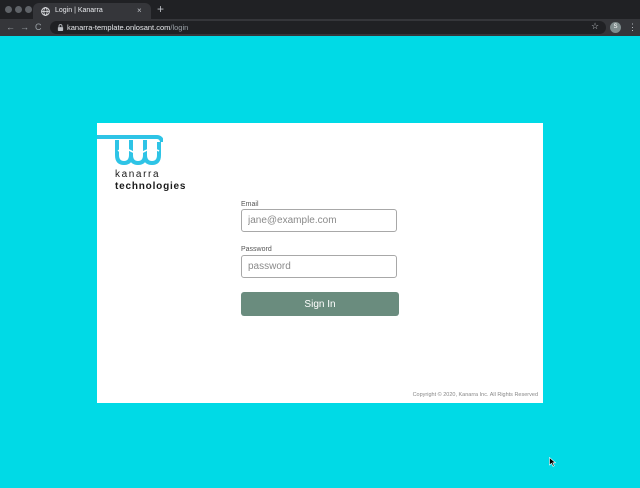 The height and width of the screenshot is (488, 640). I want to click on password-label: Password, so click(256, 249).